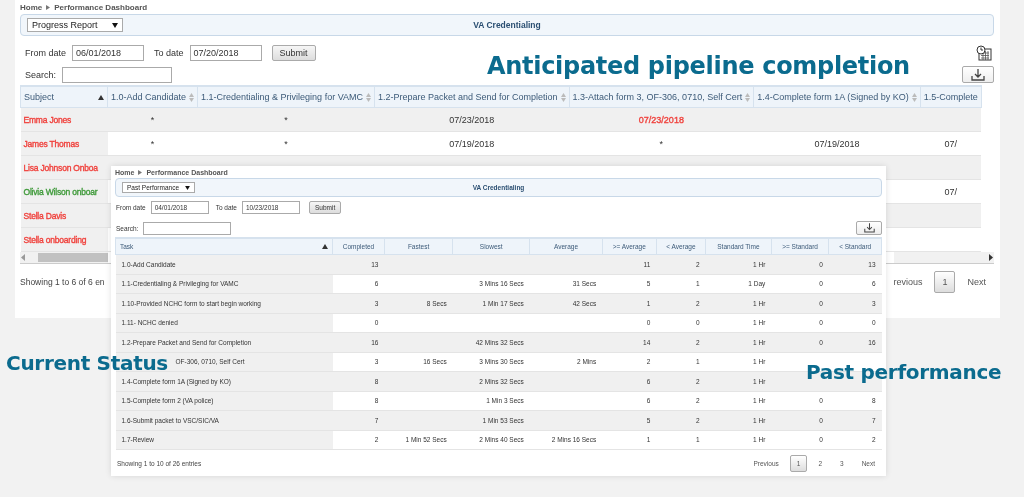 This screenshot has height=497, width=1024. I want to click on from-date-label: From date, so click(45, 53).